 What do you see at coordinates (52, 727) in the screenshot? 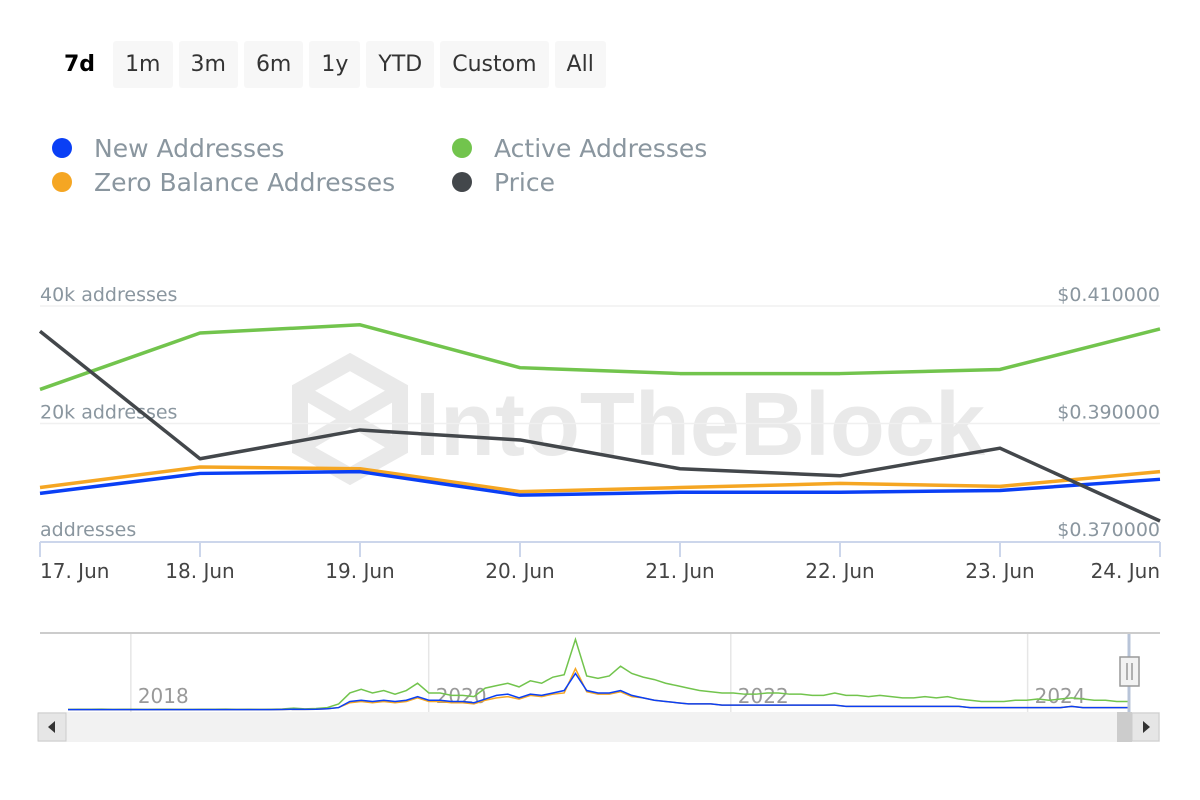
I see `scroll-left-button` at bounding box center [52, 727].